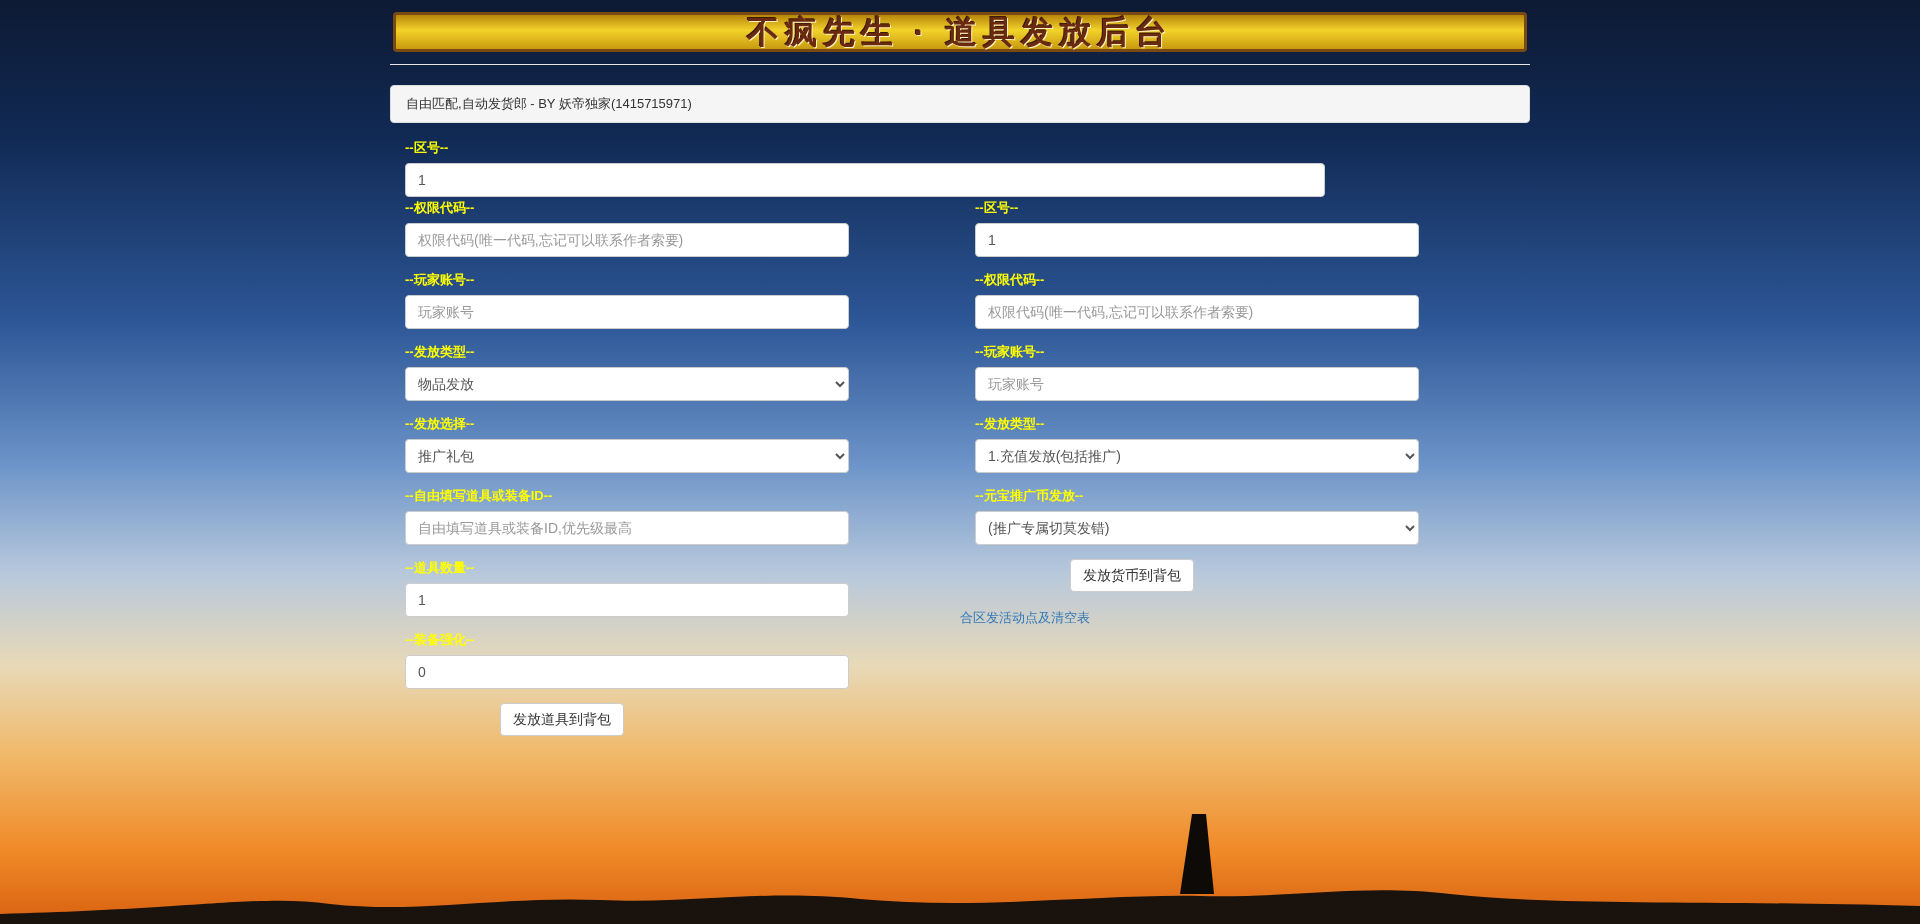  What do you see at coordinates (562, 719) in the screenshot?
I see `send-items-button: 发放道具到背包` at bounding box center [562, 719].